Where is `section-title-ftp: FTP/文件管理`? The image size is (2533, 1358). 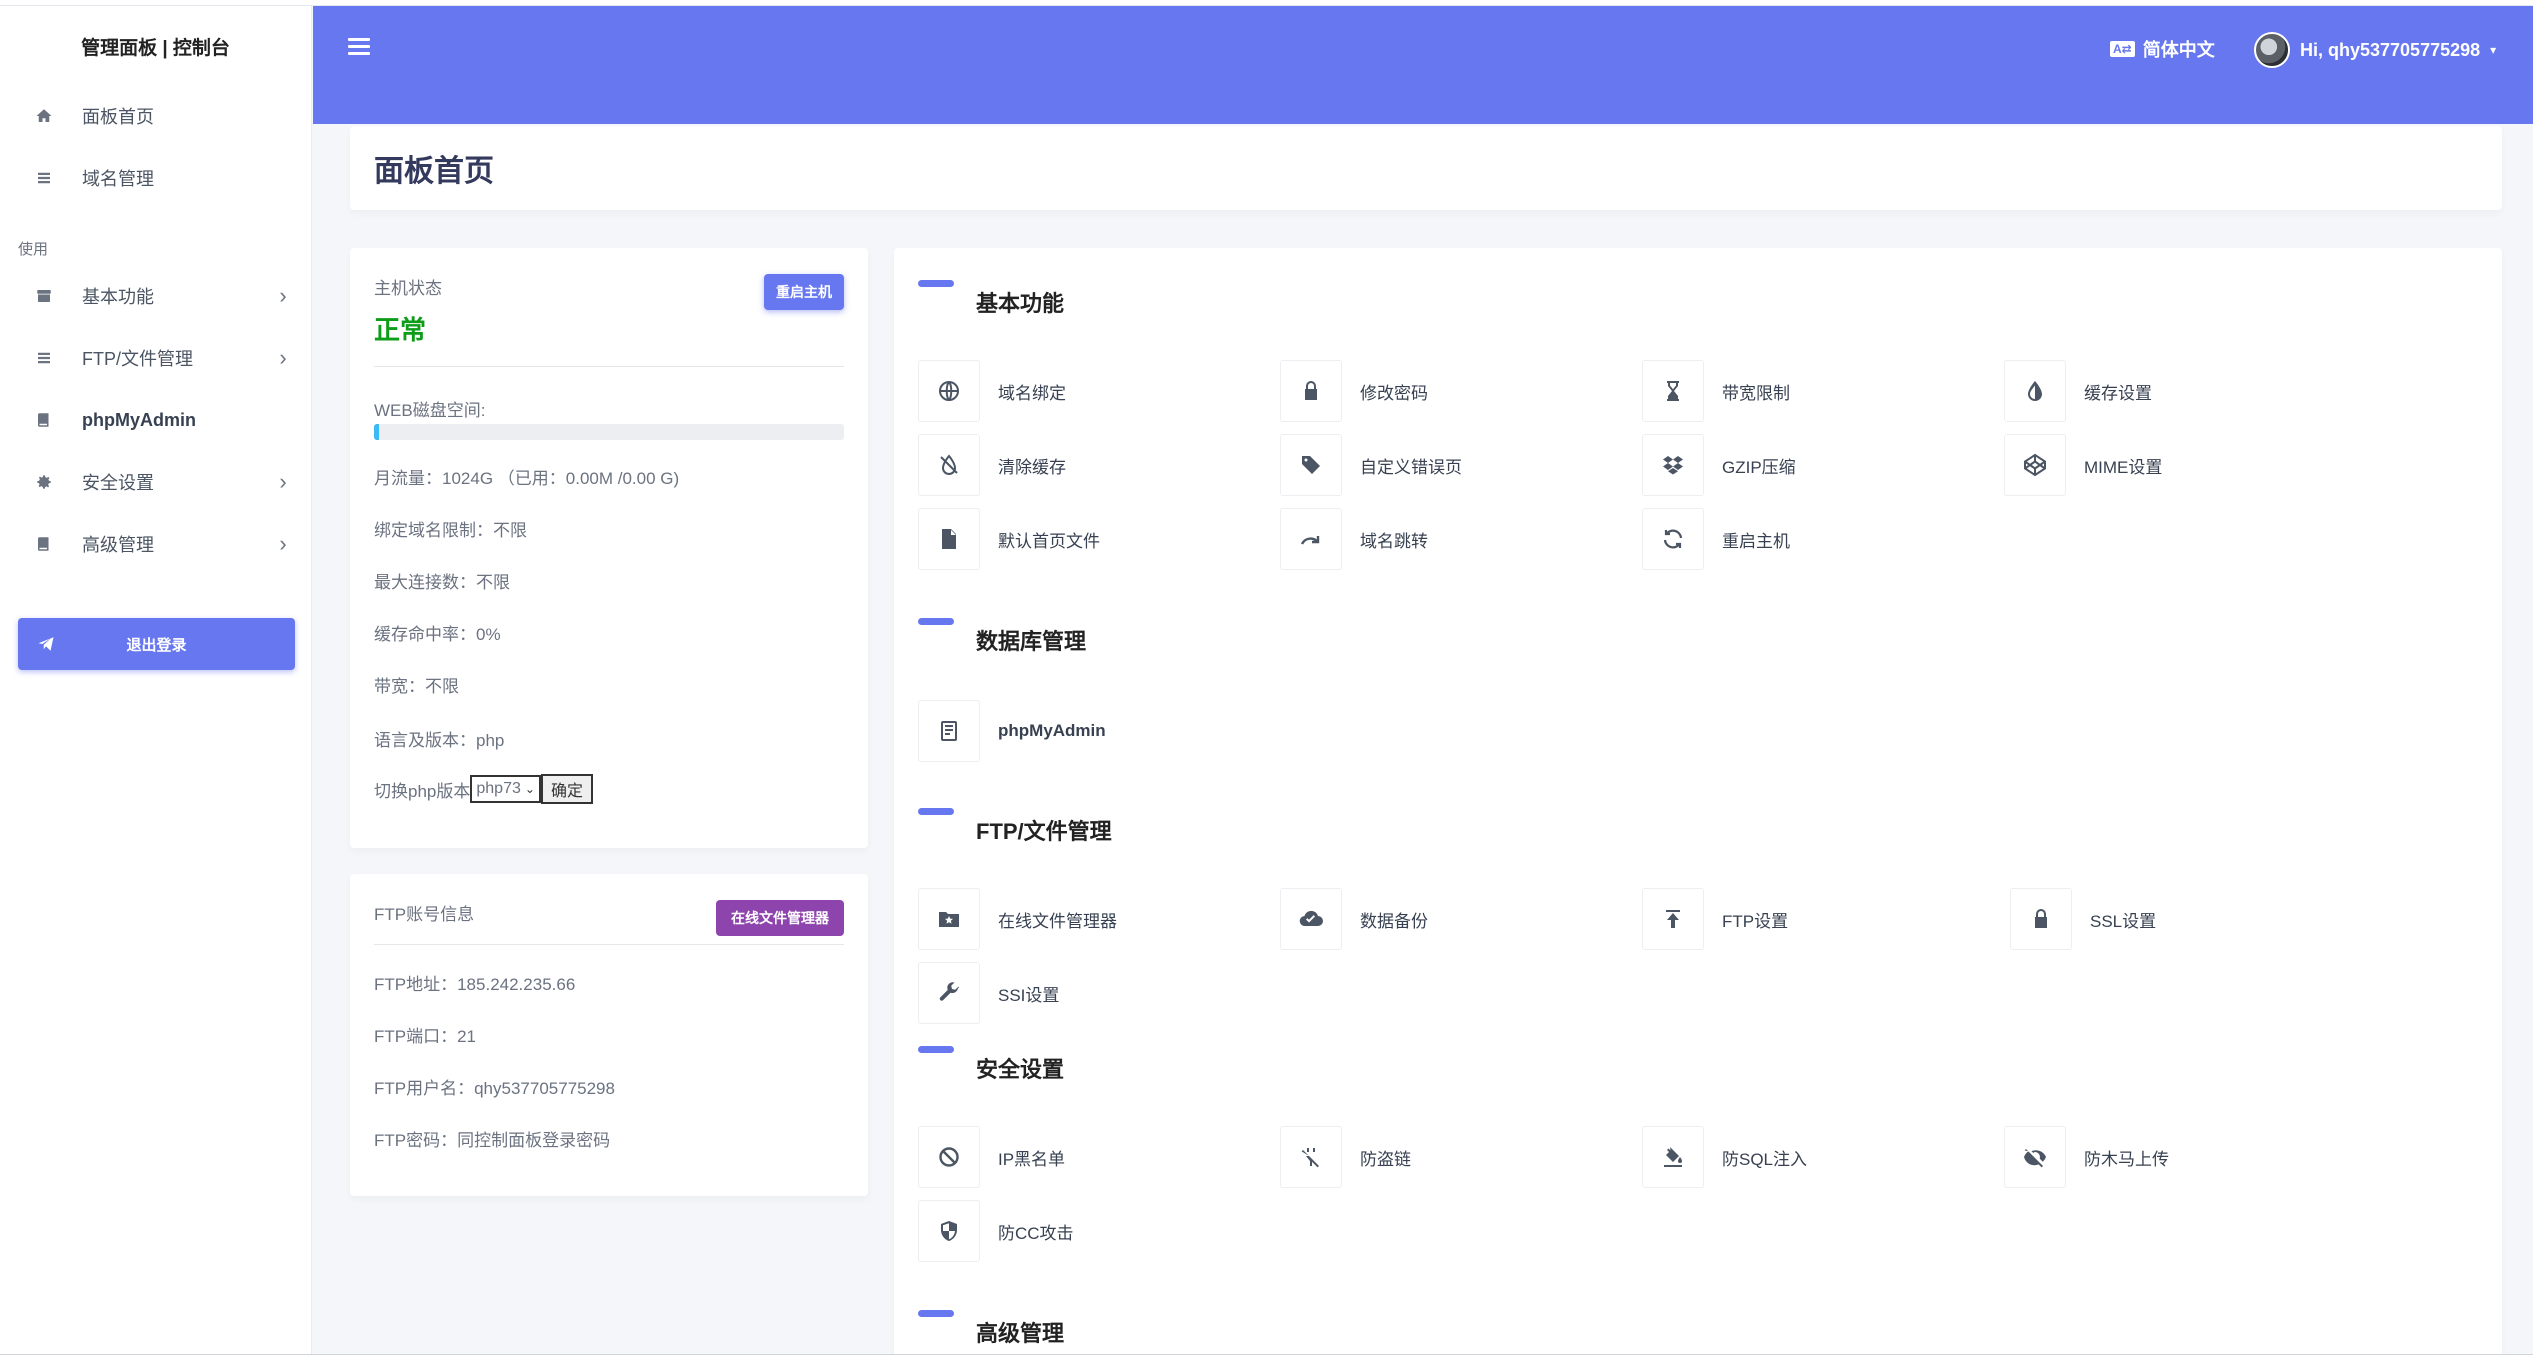 section-title-ftp: FTP/文件管理 is located at coordinates (1044, 831).